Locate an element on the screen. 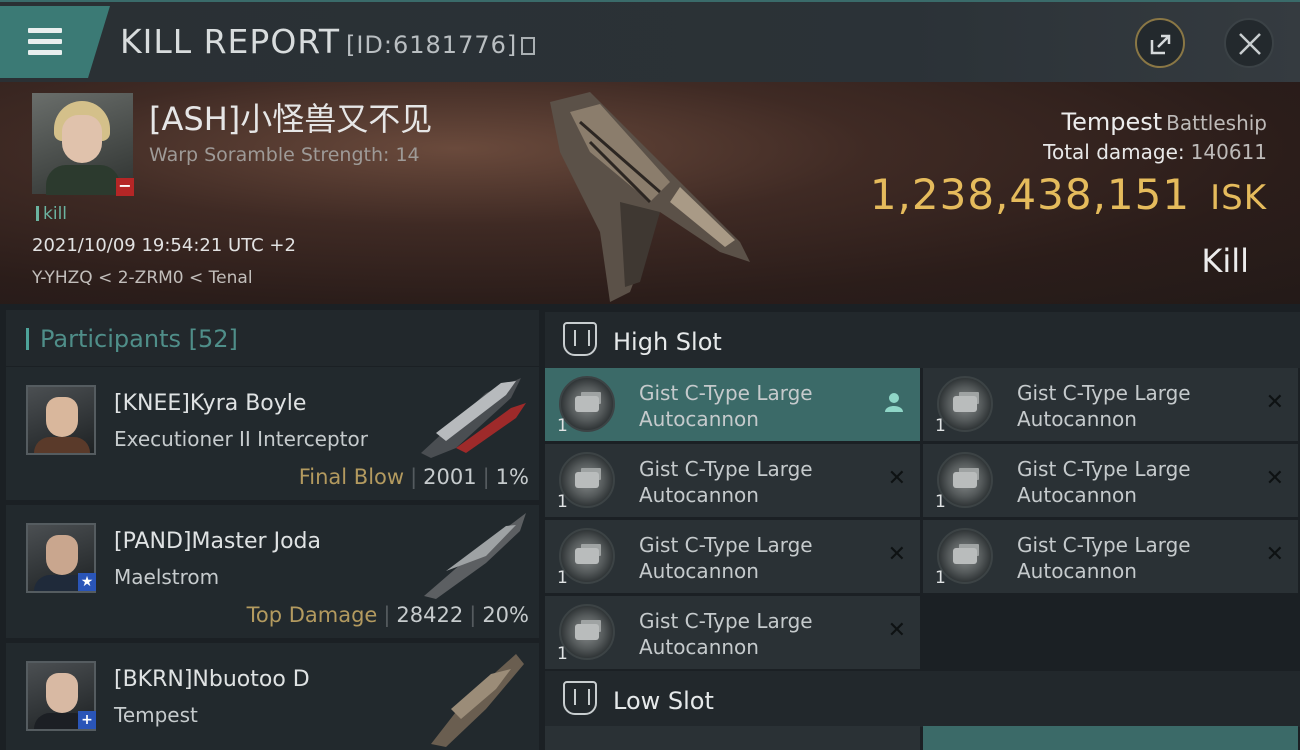 This screenshot has height=750, width=1300. close-icon is located at coordinates (1250, 44).